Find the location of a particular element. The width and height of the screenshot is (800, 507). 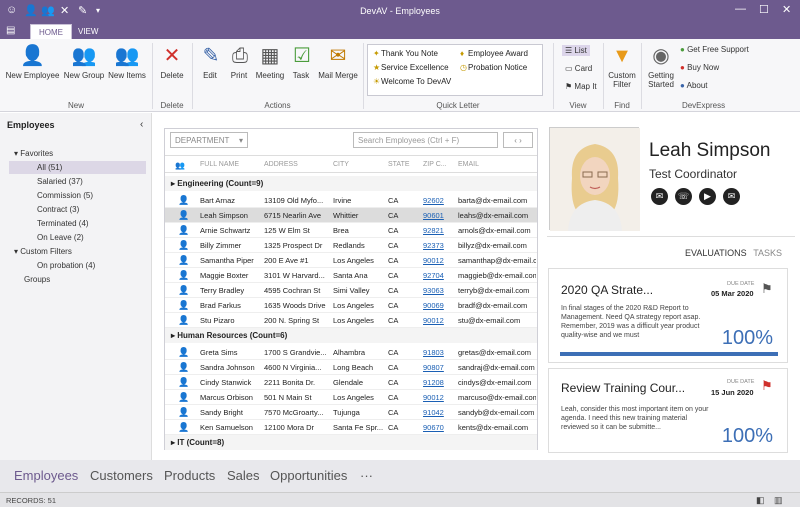

mail-icon: ✉ is located at coordinates (731, 196).